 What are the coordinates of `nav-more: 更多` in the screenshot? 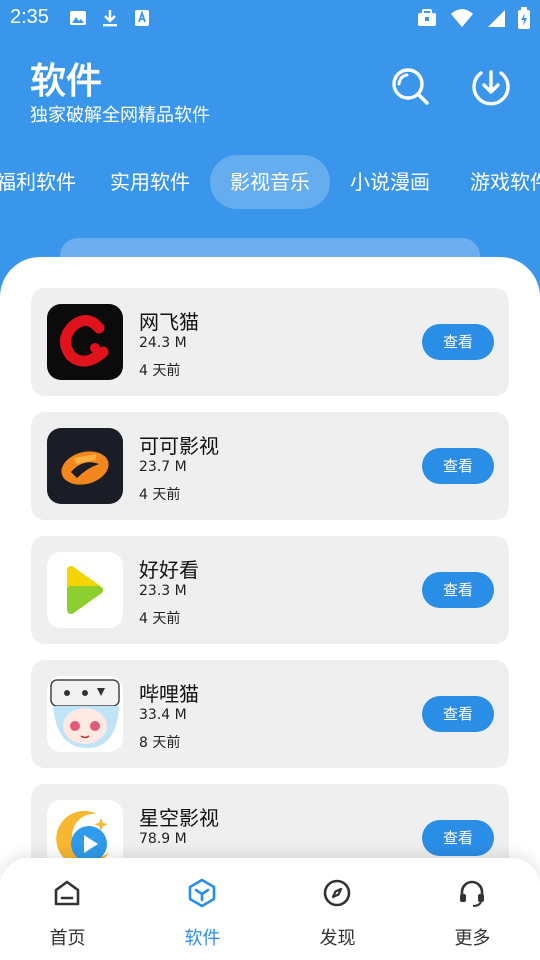 It's located at (472, 909).